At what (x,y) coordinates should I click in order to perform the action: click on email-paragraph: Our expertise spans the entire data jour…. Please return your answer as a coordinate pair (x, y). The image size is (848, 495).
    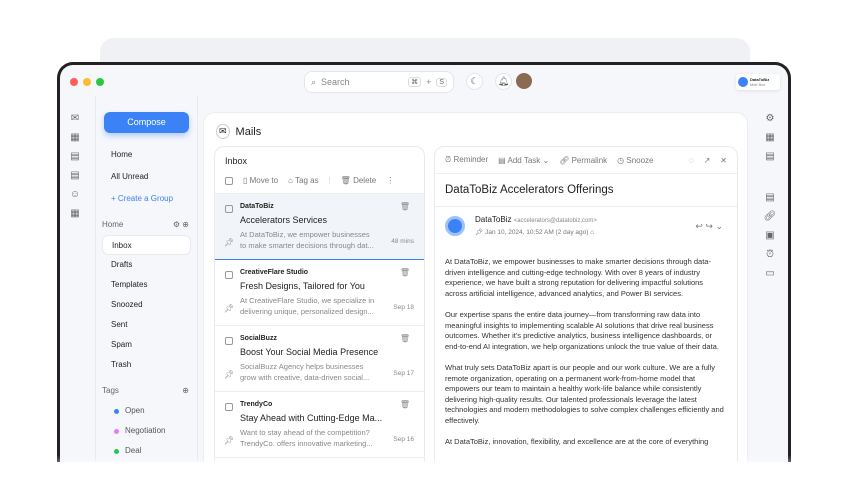
    Looking at the image, I should click on (582, 330).